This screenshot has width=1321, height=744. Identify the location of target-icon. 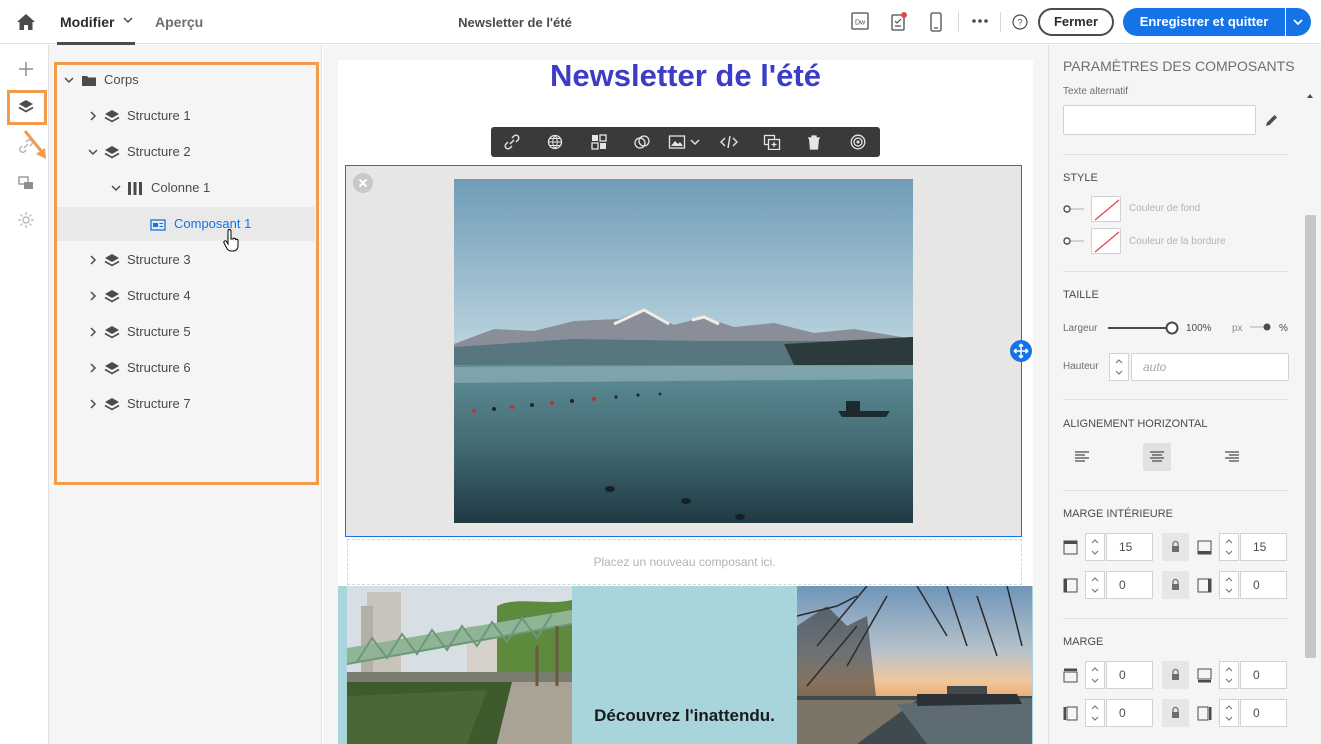
(858, 142).